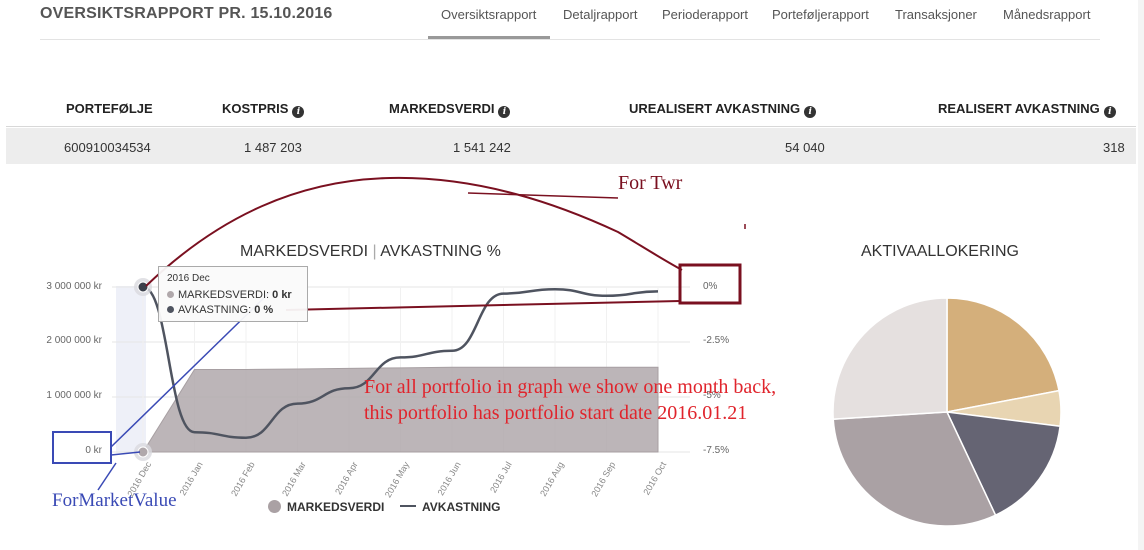  I want to click on legend-markedsverdi: MARKEDSVERDI, so click(326, 507).